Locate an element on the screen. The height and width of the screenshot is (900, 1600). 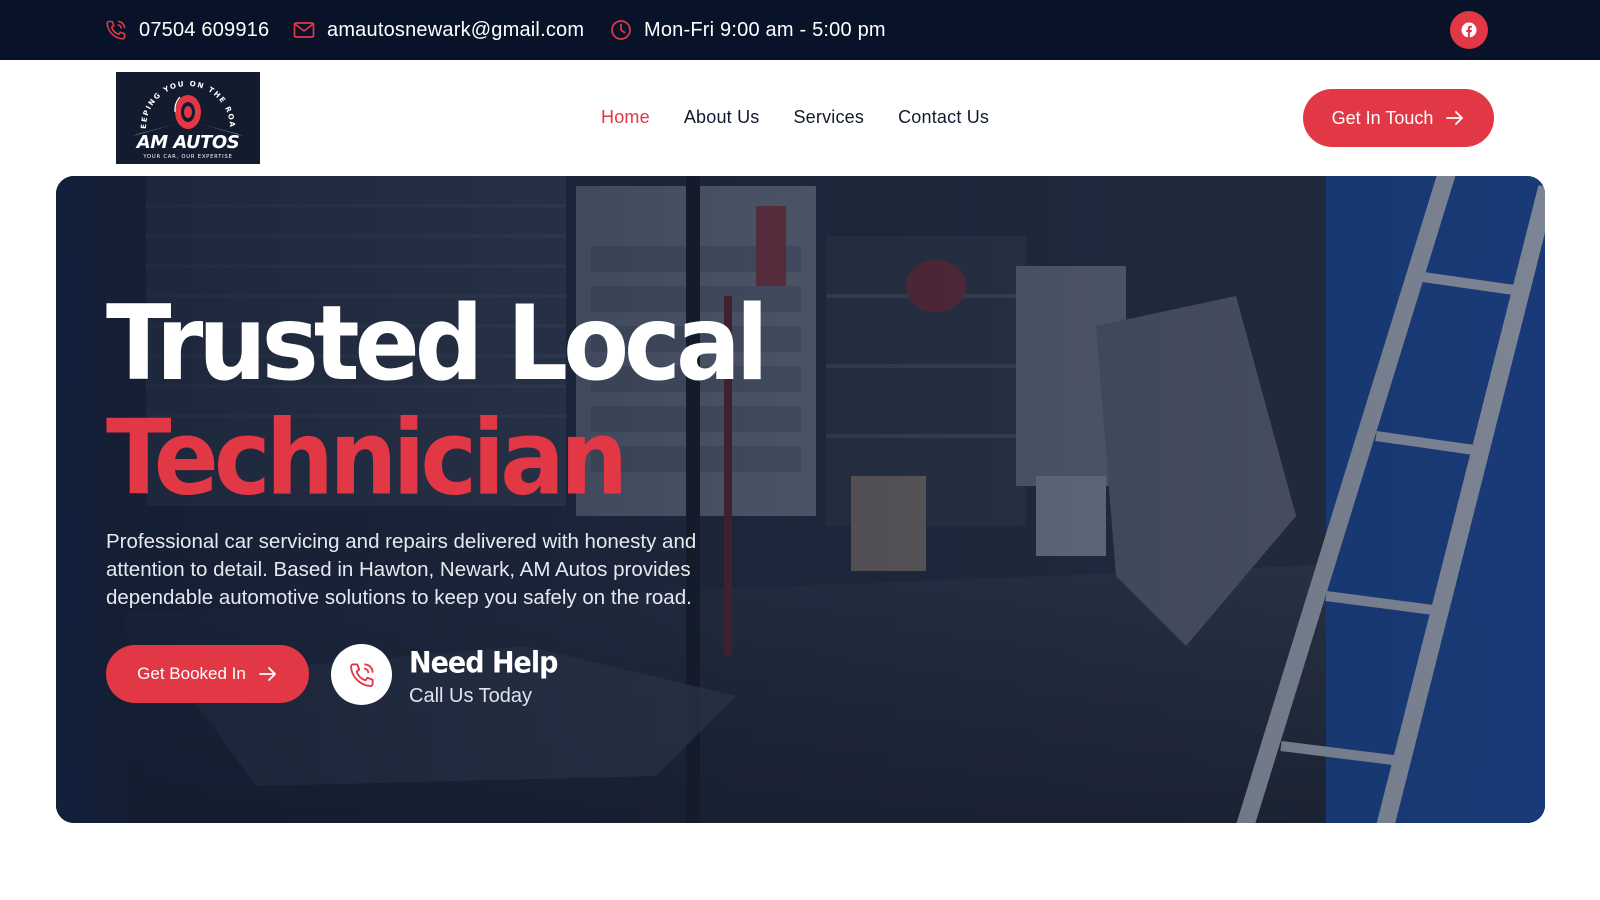
call-button is located at coordinates (361, 674).